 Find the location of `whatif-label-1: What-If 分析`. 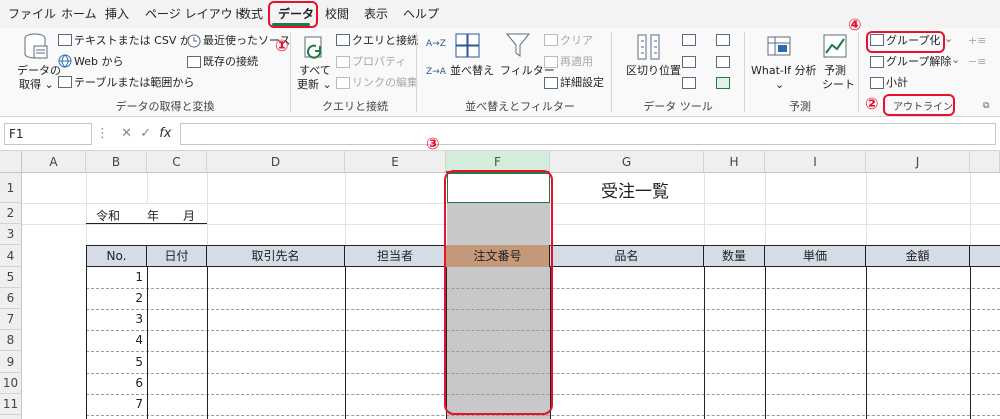

whatif-label-1: What-If 分析 is located at coordinates (783, 70).